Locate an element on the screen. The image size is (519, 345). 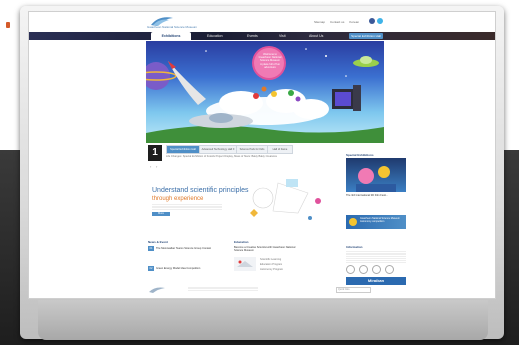
accent-mark is located at coordinates (8, 25).